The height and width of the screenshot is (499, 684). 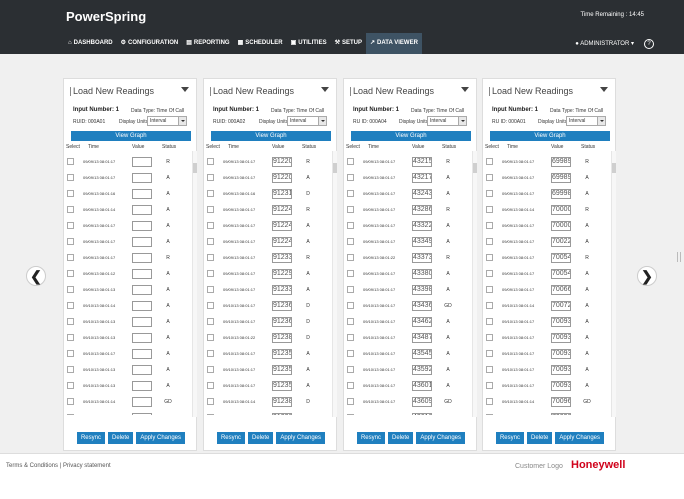 I want to click on nav-item-data-viewer: ↗ DATA VIEWER, so click(x=394, y=43).